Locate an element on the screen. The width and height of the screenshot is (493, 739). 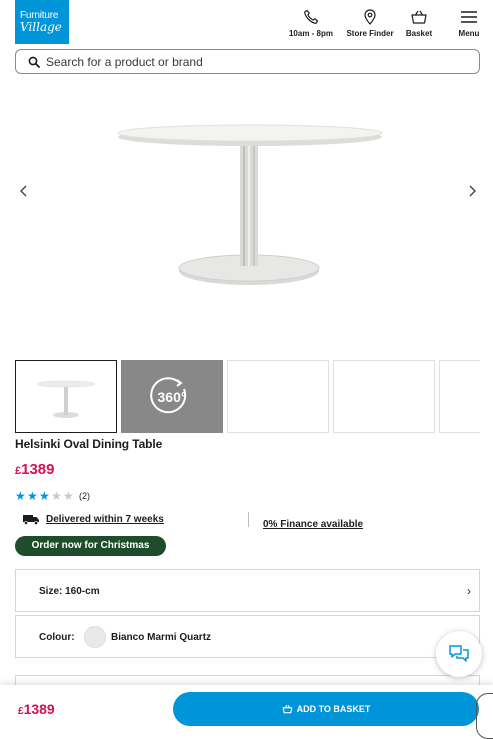
sticky-price-value: 1389 is located at coordinates (39, 709).